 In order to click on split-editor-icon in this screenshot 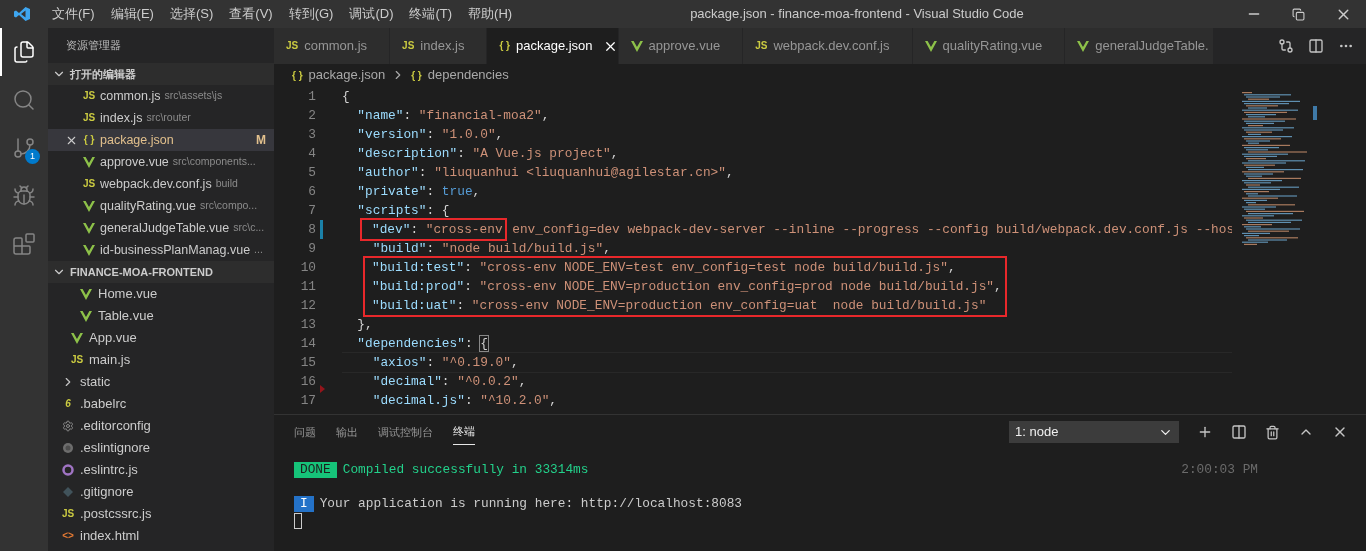, I will do `click(1316, 46)`.